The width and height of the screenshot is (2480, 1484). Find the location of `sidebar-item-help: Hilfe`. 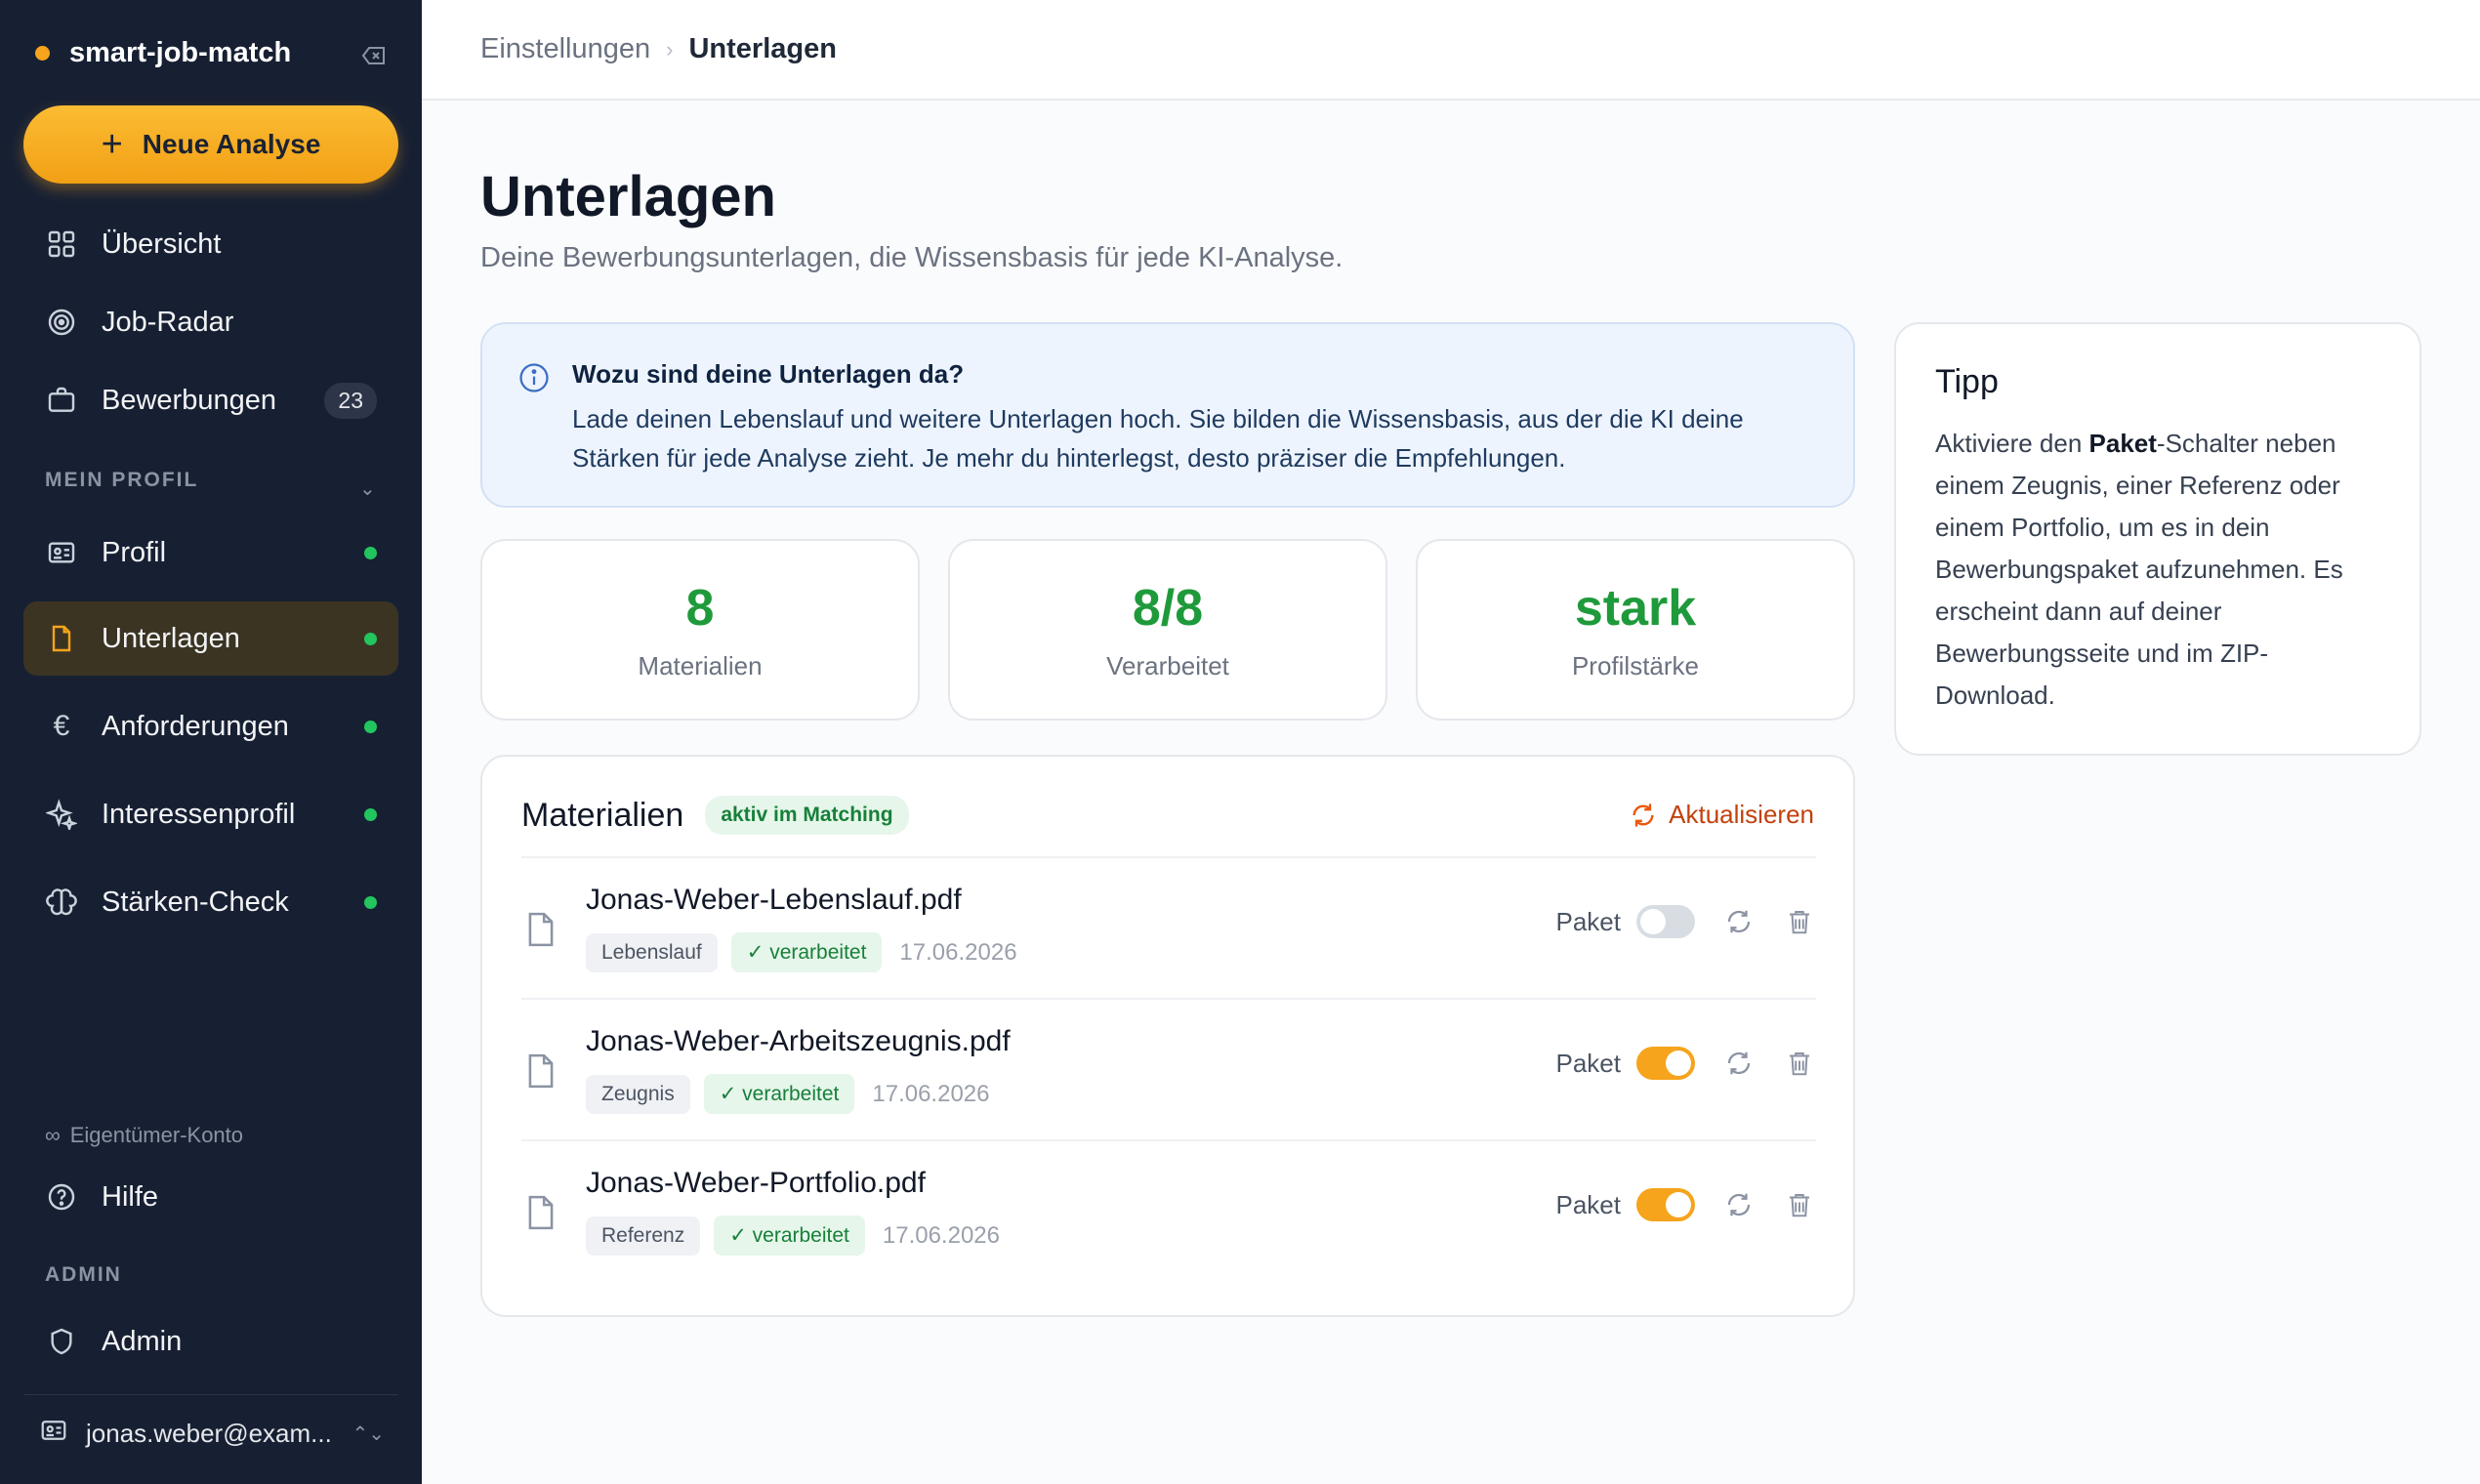

sidebar-item-help: Hilfe is located at coordinates (210, 1197).